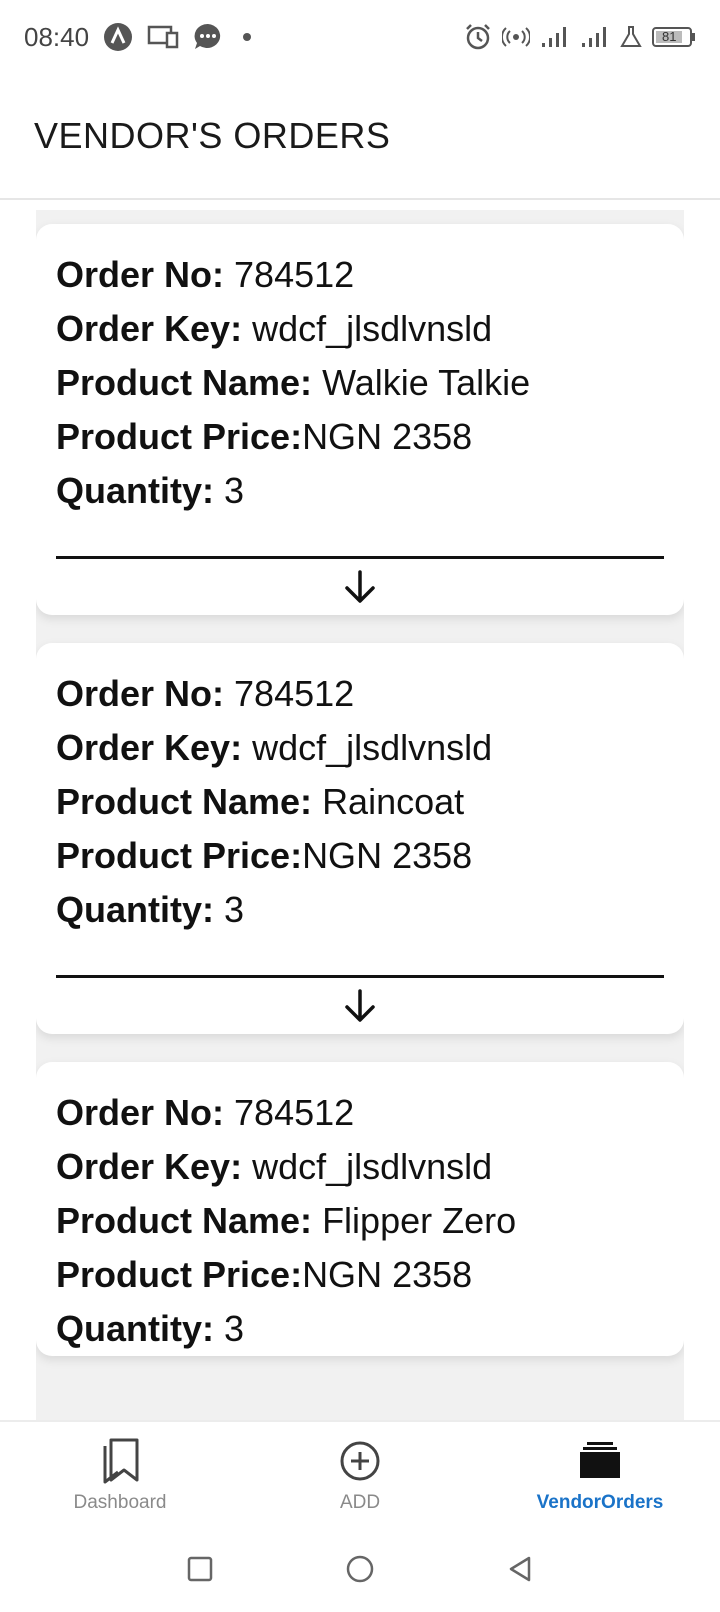  What do you see at coordinates (478, 37) in the screenshot?
I see `alarm-icon` at bounding box center [478, 37].